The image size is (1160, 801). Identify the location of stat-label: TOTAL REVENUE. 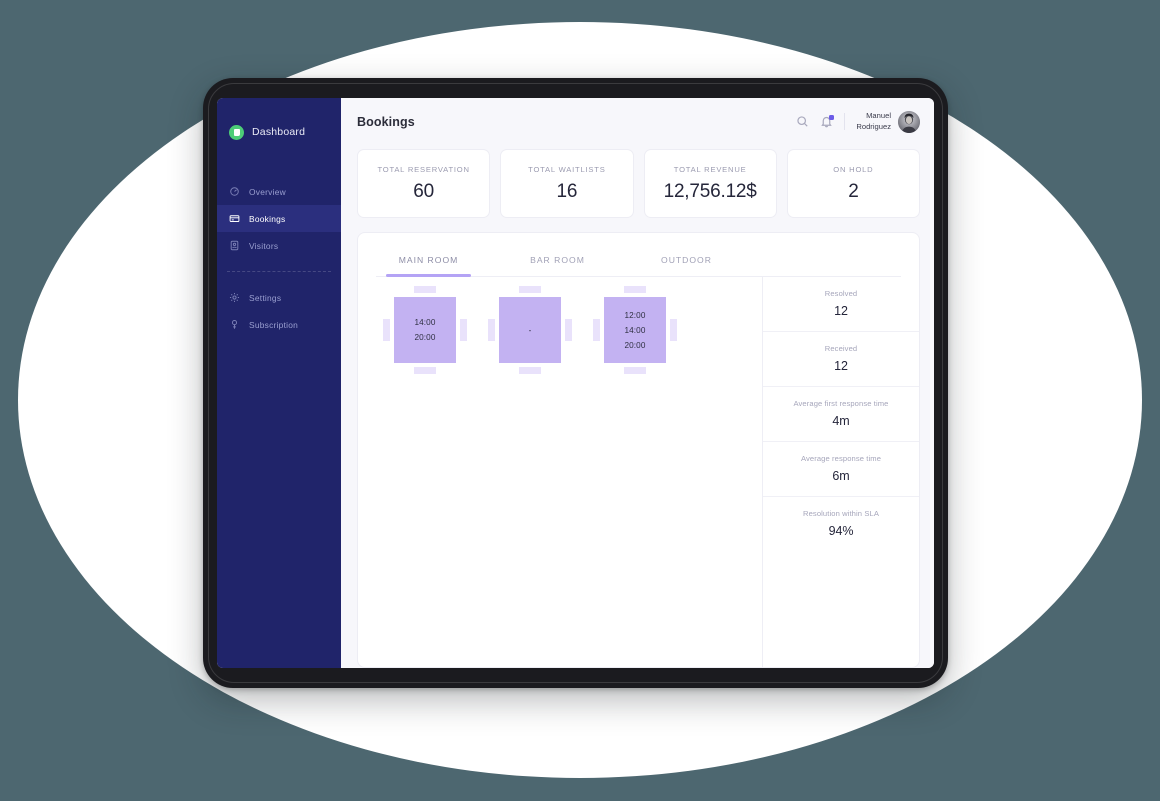
(710, 169).